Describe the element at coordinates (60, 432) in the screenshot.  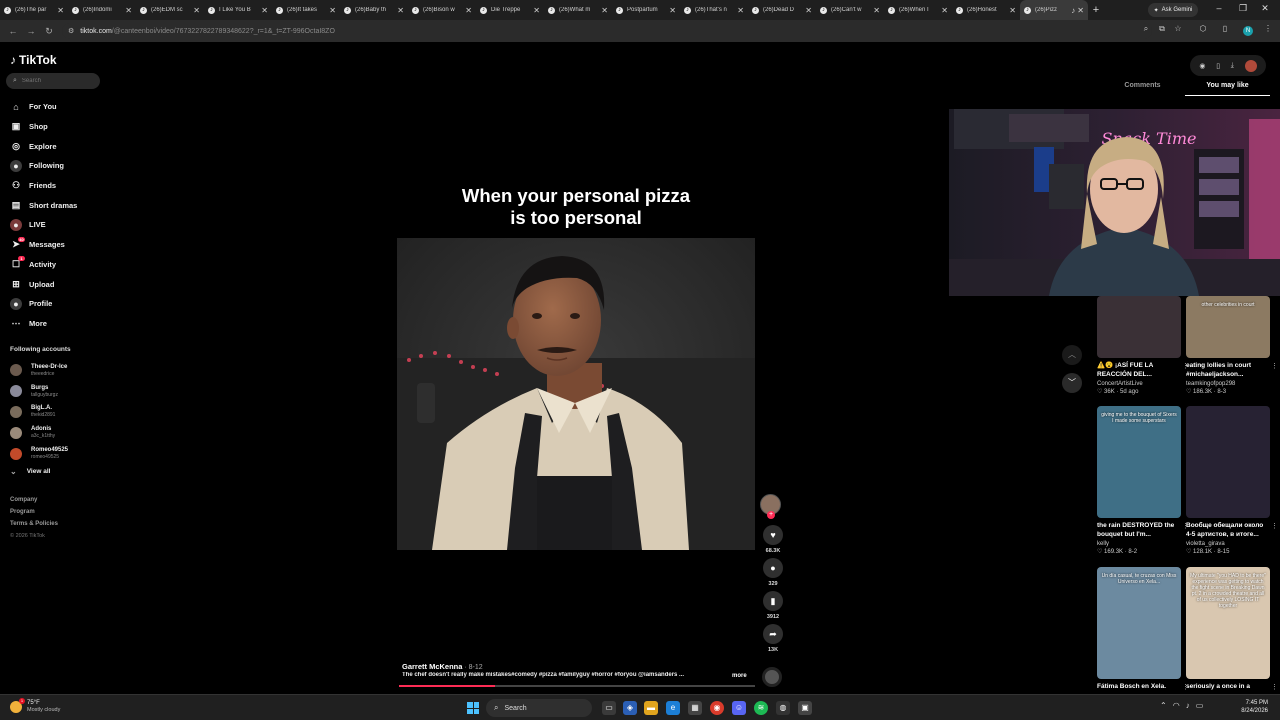
I see `following-account: Adonis a3c_k1tthy` at that location.